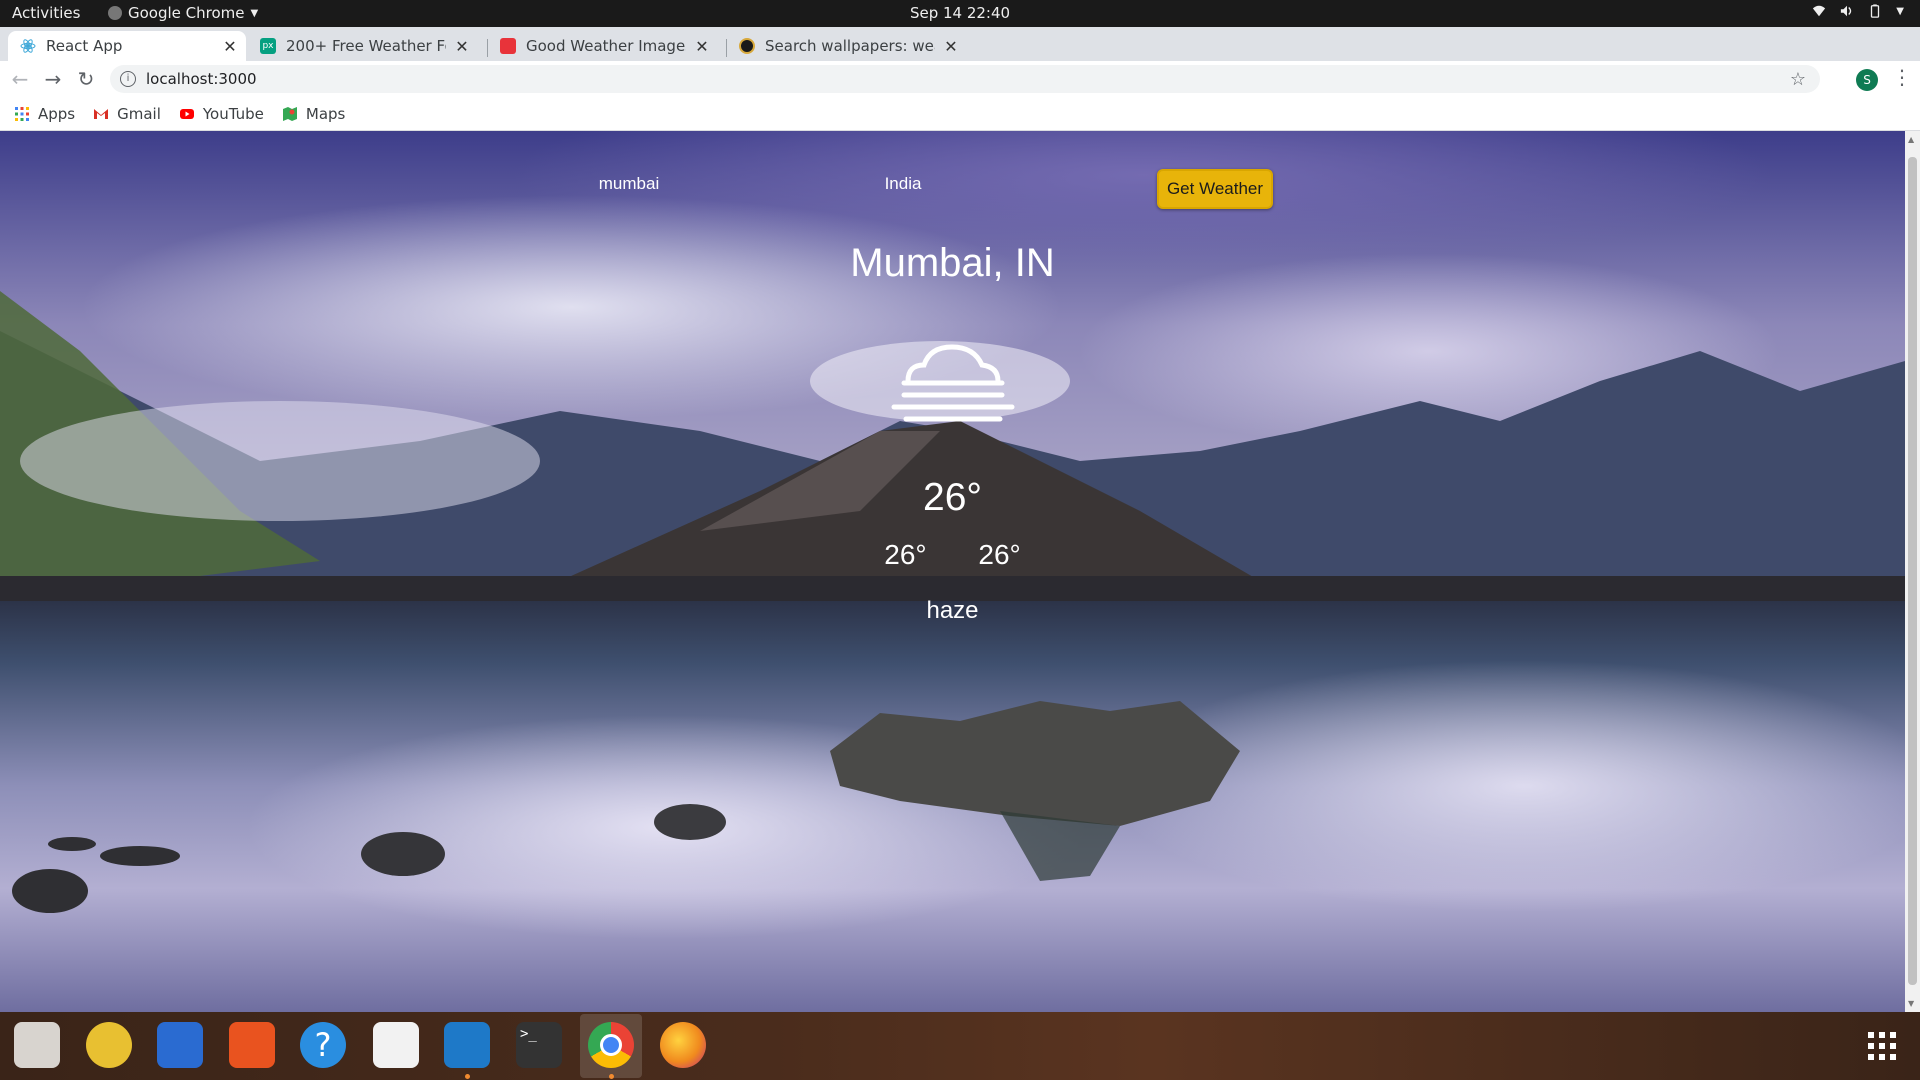 Image resolution: width=1920 pixels, height=1080 pixels. Describe the element at coordinates (1900, 11) in the screenshot. I see `system-menu-caret-icon: ▼` at that location.